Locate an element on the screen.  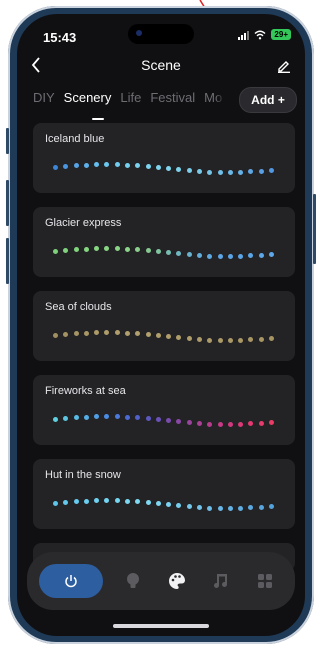
home-indicator is located at coordinates (161, 626).